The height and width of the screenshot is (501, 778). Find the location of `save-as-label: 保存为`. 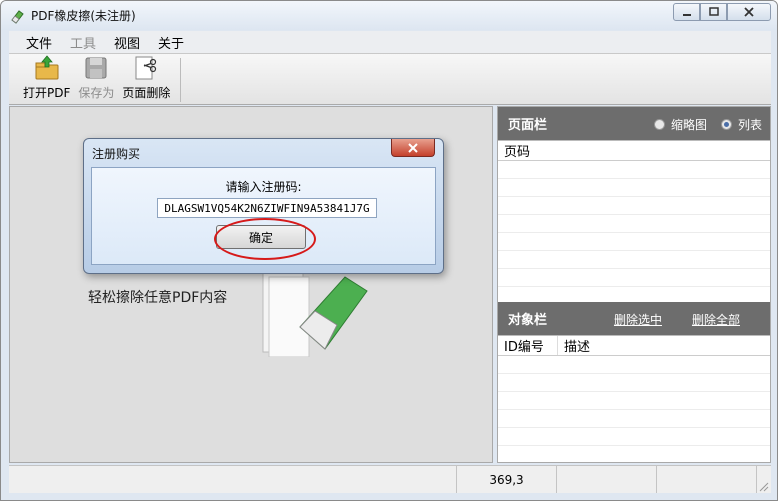

save-as-label: 保存为 is located at coordinates (96, 93).